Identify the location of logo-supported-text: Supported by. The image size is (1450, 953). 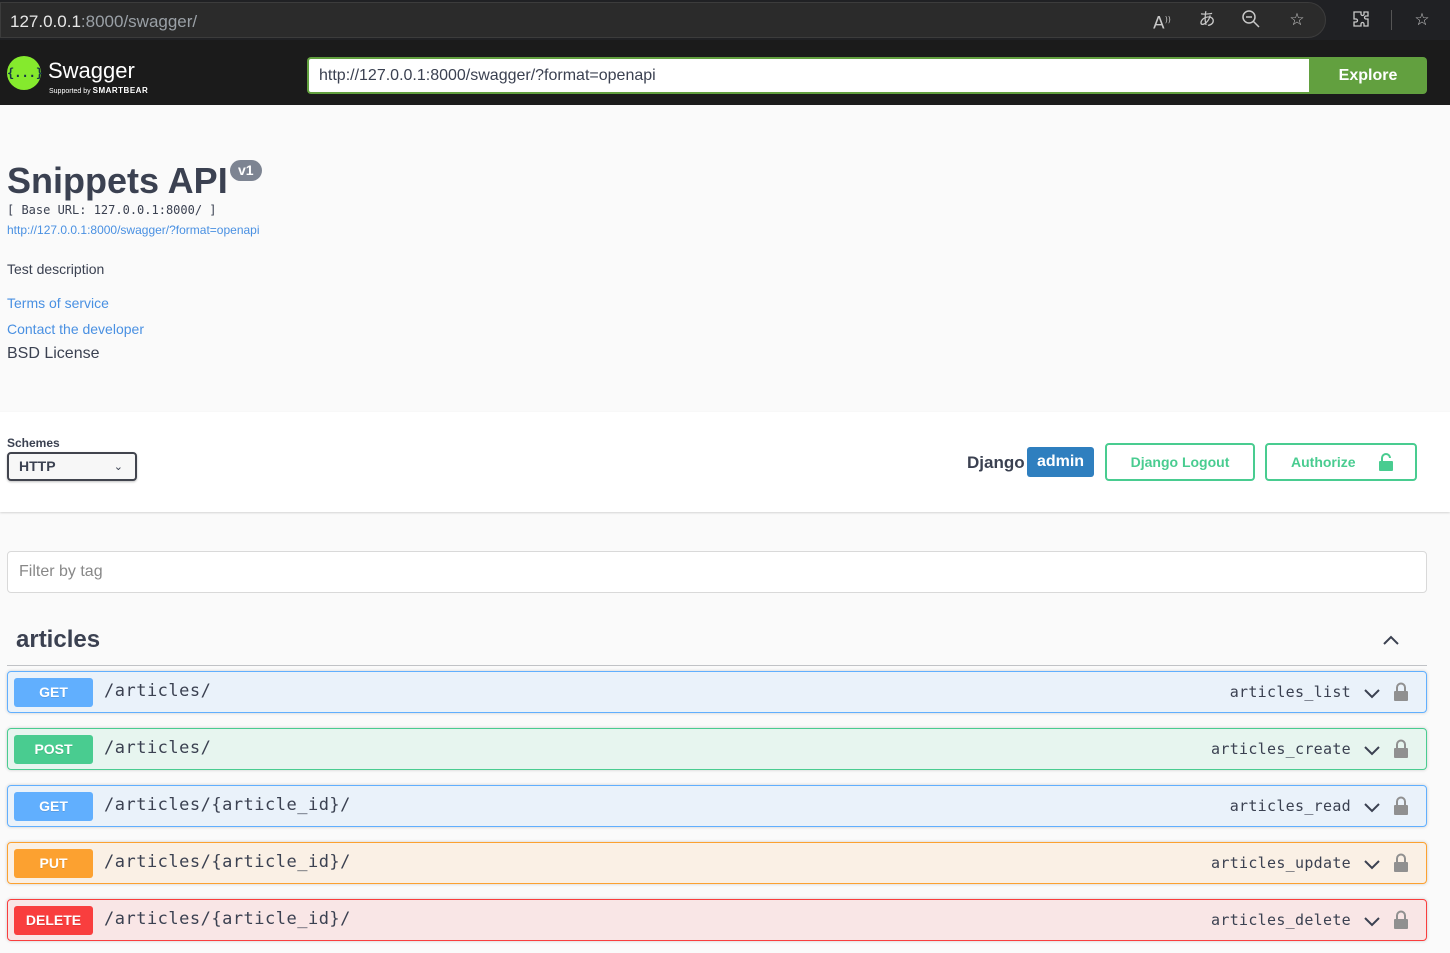
(70, 91).